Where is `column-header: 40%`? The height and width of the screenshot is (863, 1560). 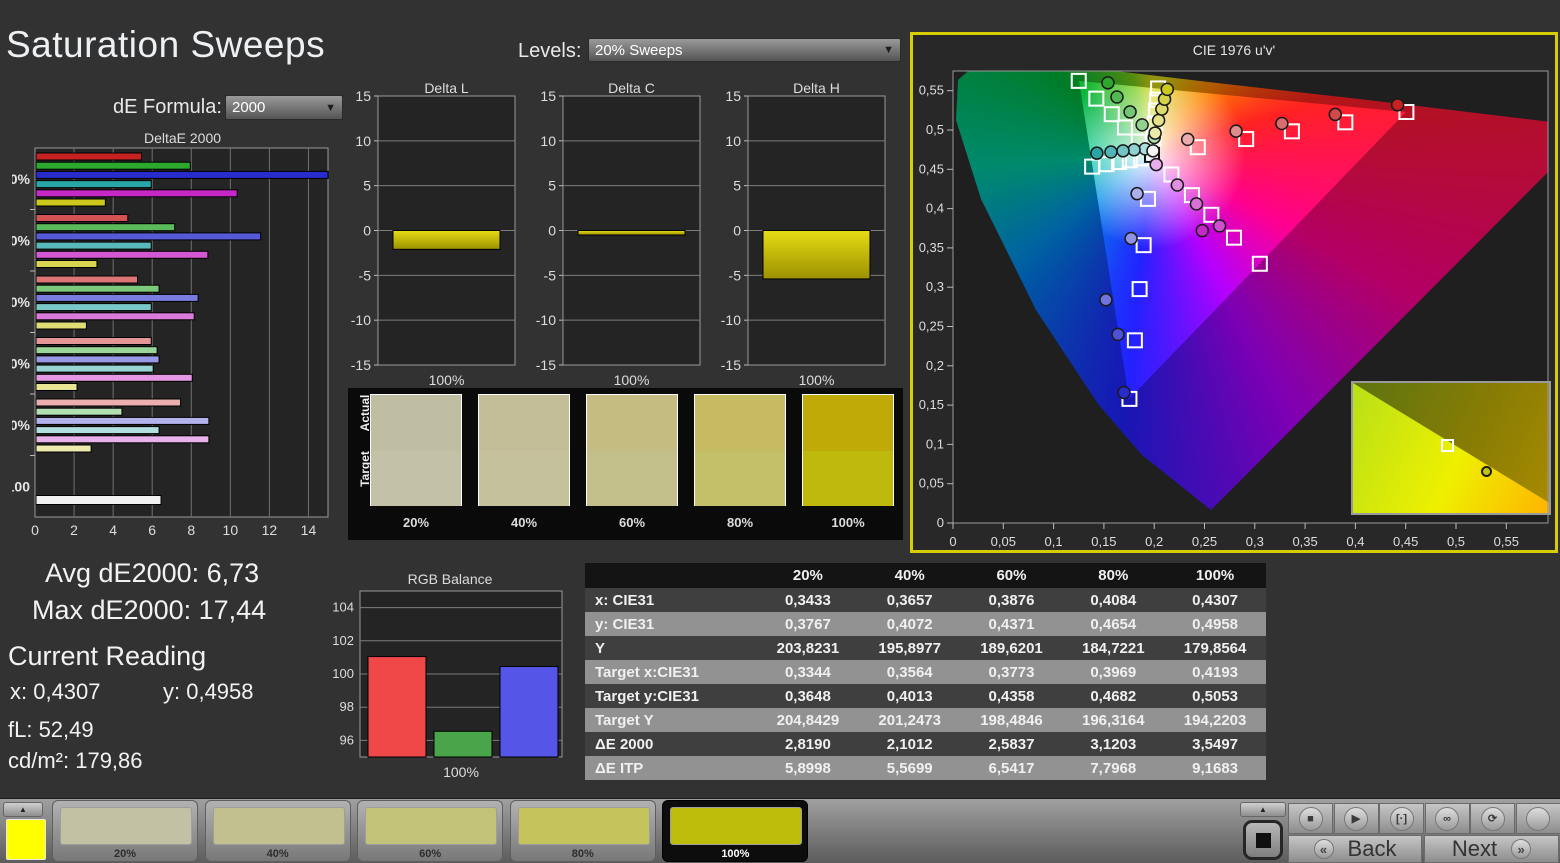
column-header: 40% is located at coordinates (909, 575).